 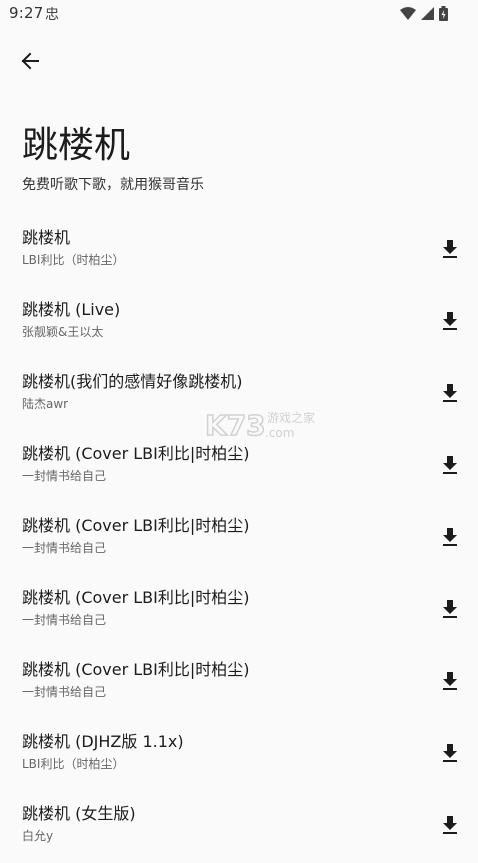 I want to click on song-list-item: 跳楼机 (女生版) 白允y, so click(x=239, y=827).